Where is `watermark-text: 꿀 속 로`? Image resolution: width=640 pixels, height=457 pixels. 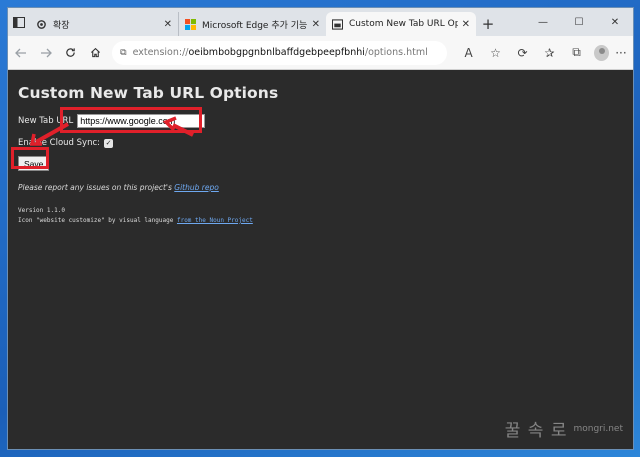 watermark-text: 꿀 속 로 is located at coordinates (536, 431).